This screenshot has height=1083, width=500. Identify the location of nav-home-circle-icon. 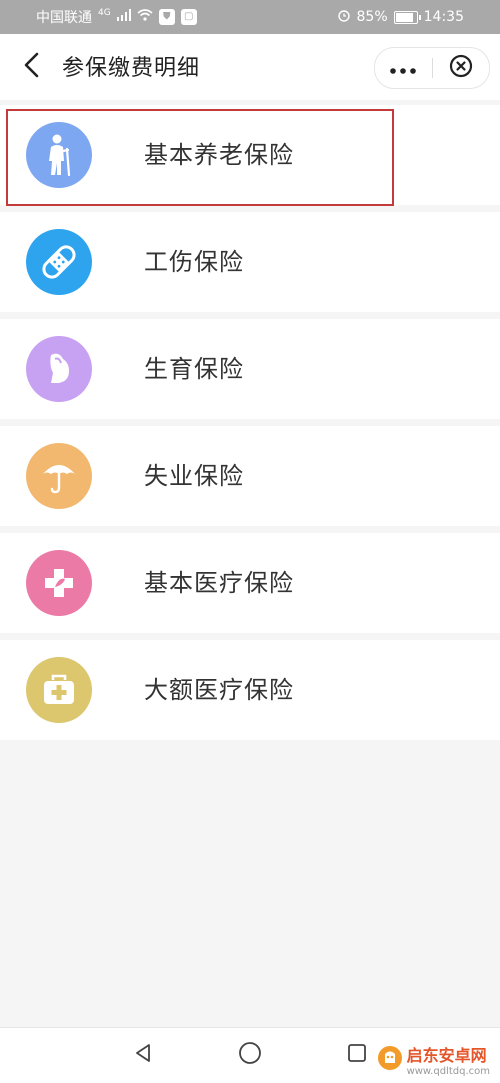
(250, 1055).